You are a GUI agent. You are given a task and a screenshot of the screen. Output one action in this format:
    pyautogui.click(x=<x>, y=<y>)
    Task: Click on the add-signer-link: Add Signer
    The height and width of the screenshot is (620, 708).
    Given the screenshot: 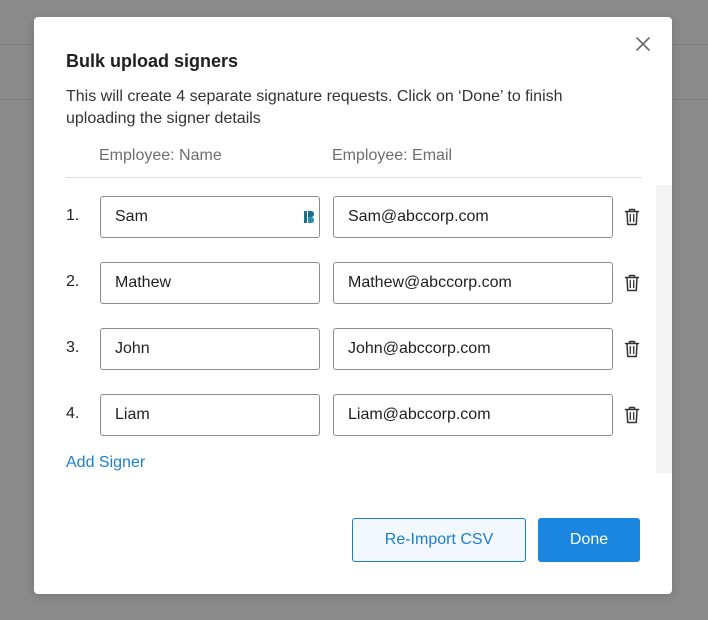 What is the action you would take?
    pyautogui.click(x=105, y=463)
    